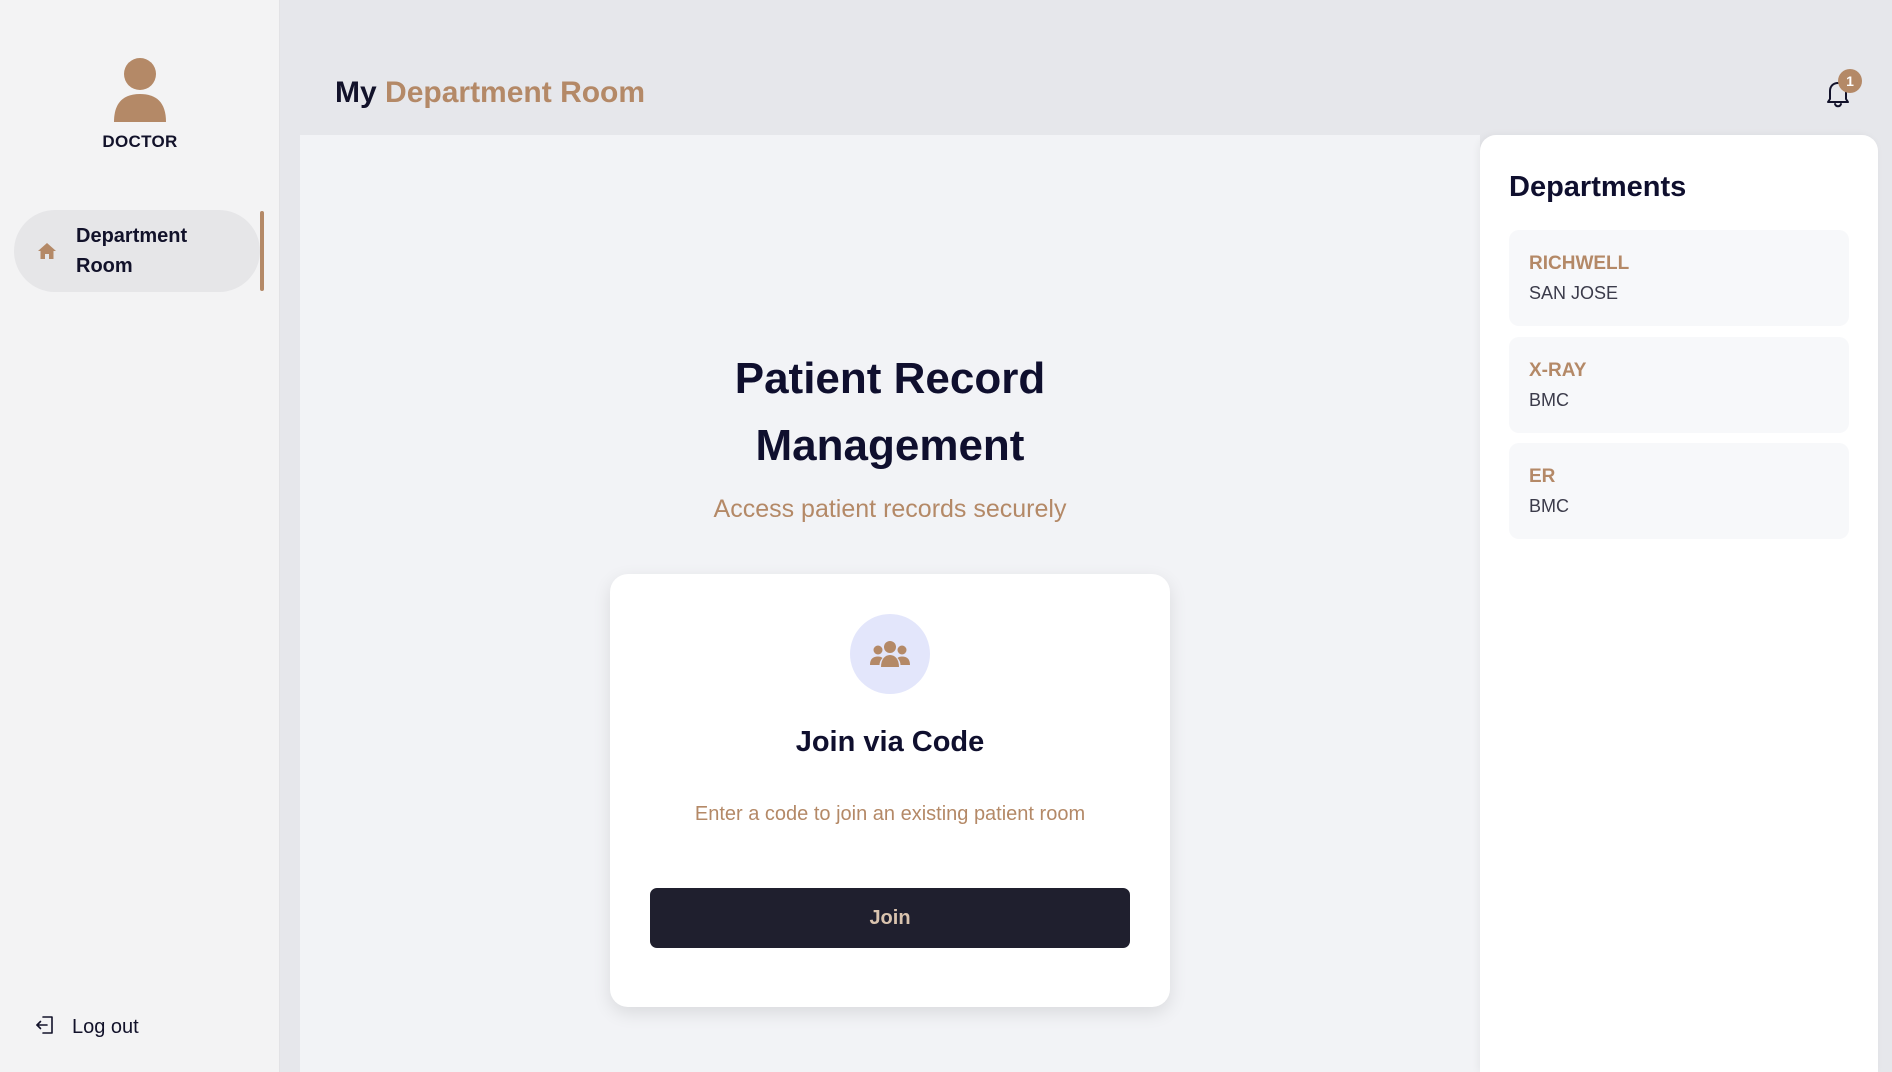 The height and width of the screenshot is (1072, 1892). Describe the element at coordinates (140, 536) in the screenshot. I see `sidebar: DOCTOR Department Room Log out` at that location.